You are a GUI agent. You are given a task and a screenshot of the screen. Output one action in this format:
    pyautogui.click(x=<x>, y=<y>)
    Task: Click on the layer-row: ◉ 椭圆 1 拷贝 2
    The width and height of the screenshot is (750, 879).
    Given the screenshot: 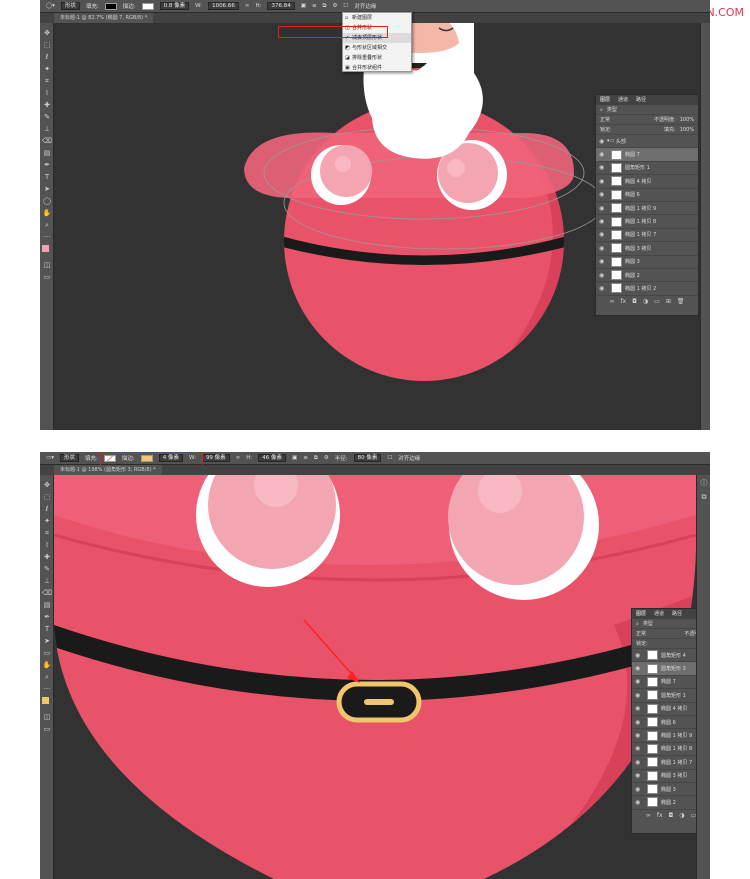 What is the action you would take?
    pyautogui.click(x=647, y=289)
    